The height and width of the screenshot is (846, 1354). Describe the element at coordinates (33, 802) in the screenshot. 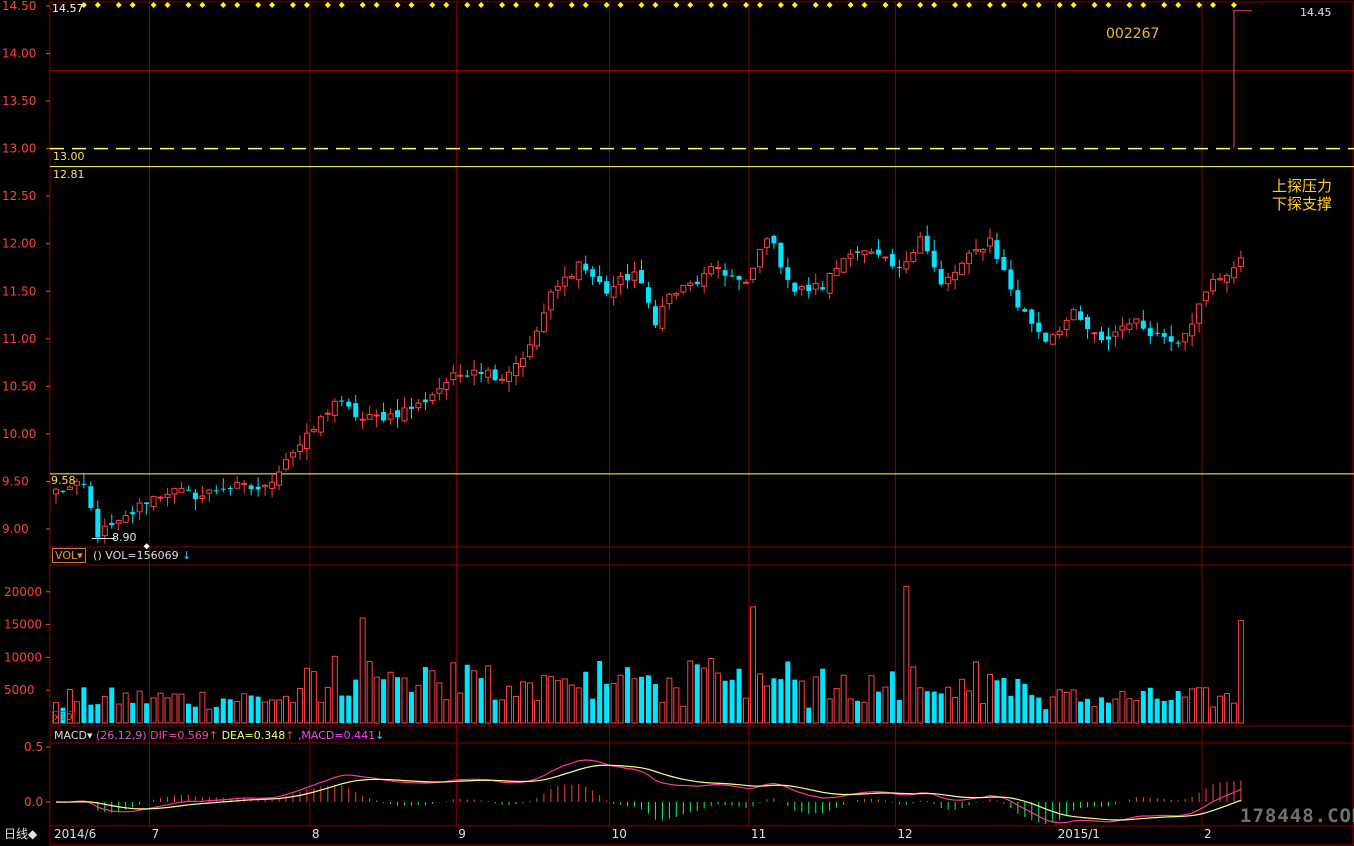

I see `macd-tick-label: 0.0` at that location.